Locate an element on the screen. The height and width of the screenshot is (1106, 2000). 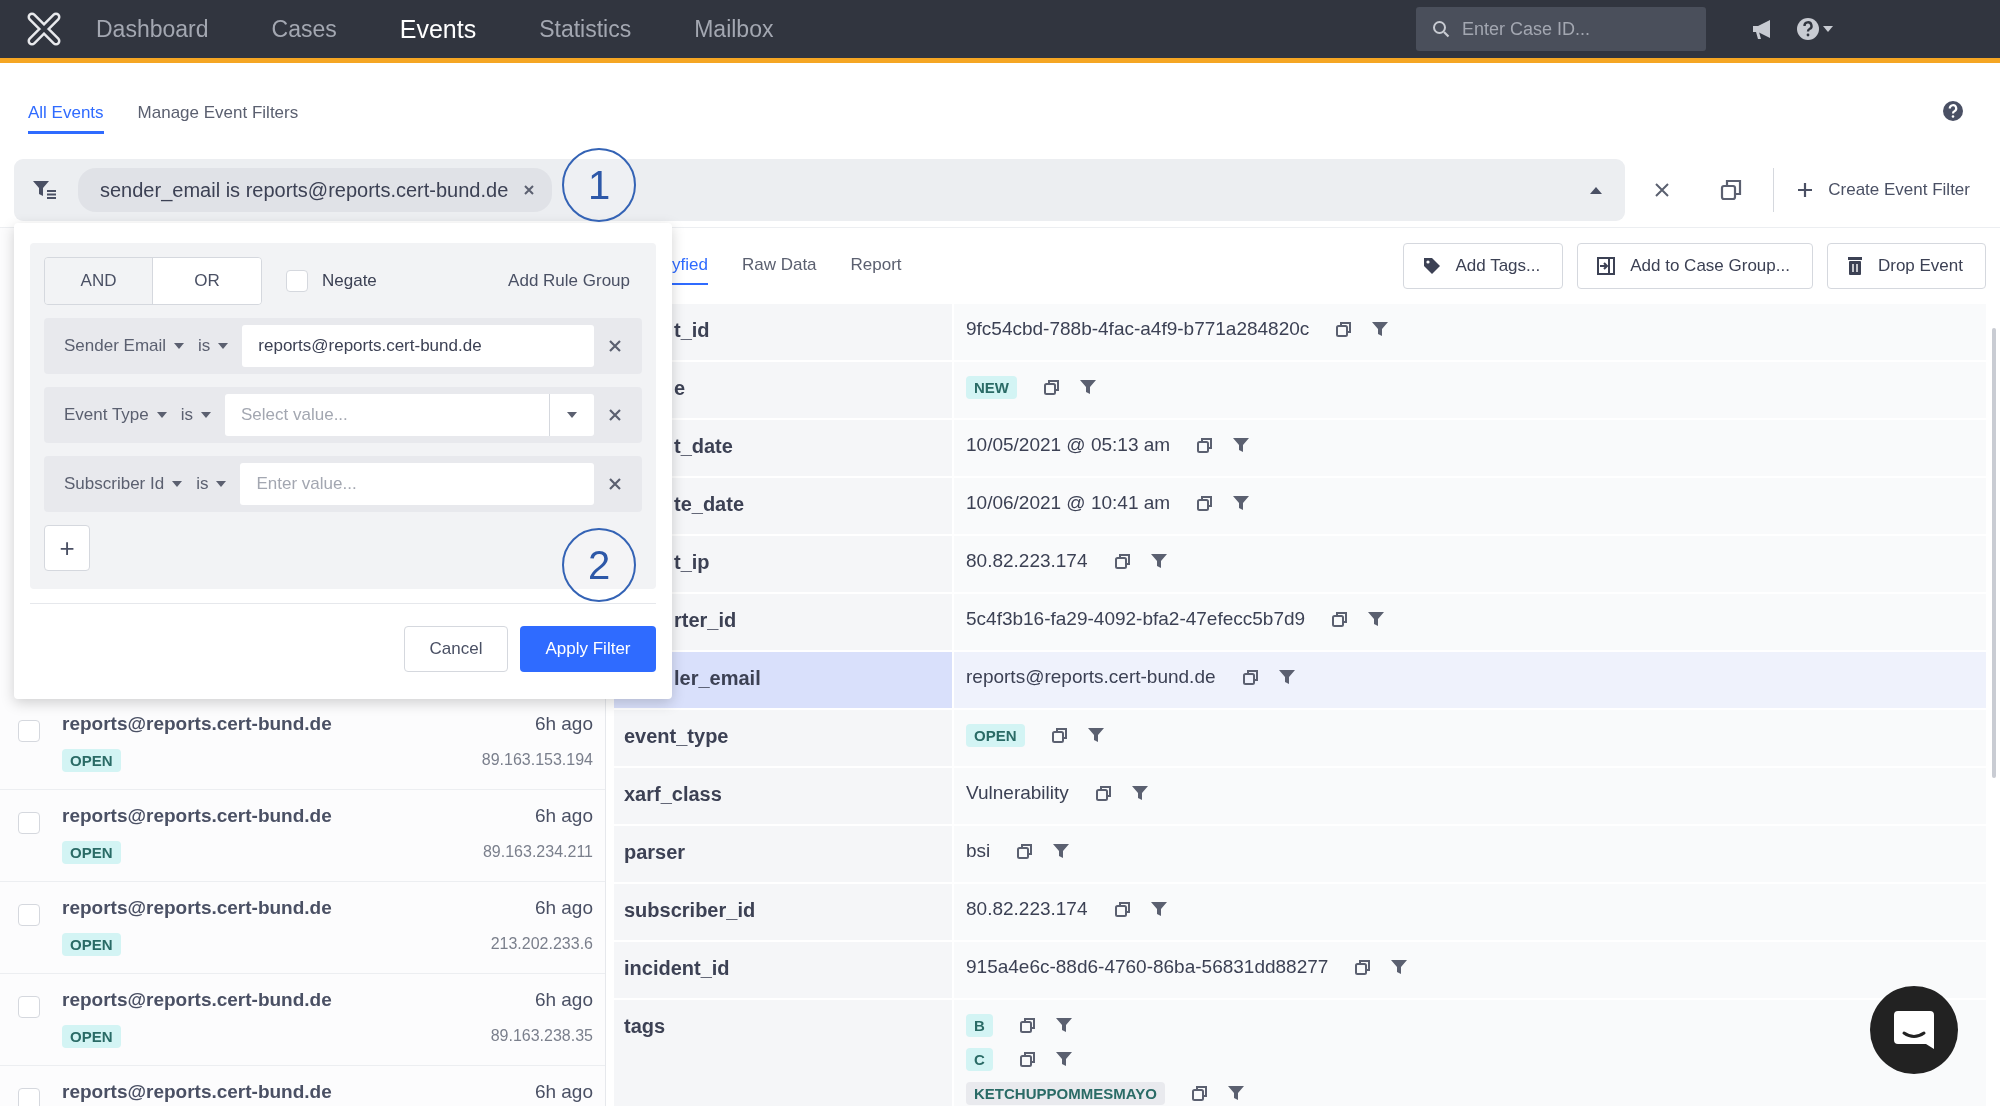
search-icon is located at coordinates (1441, 29).